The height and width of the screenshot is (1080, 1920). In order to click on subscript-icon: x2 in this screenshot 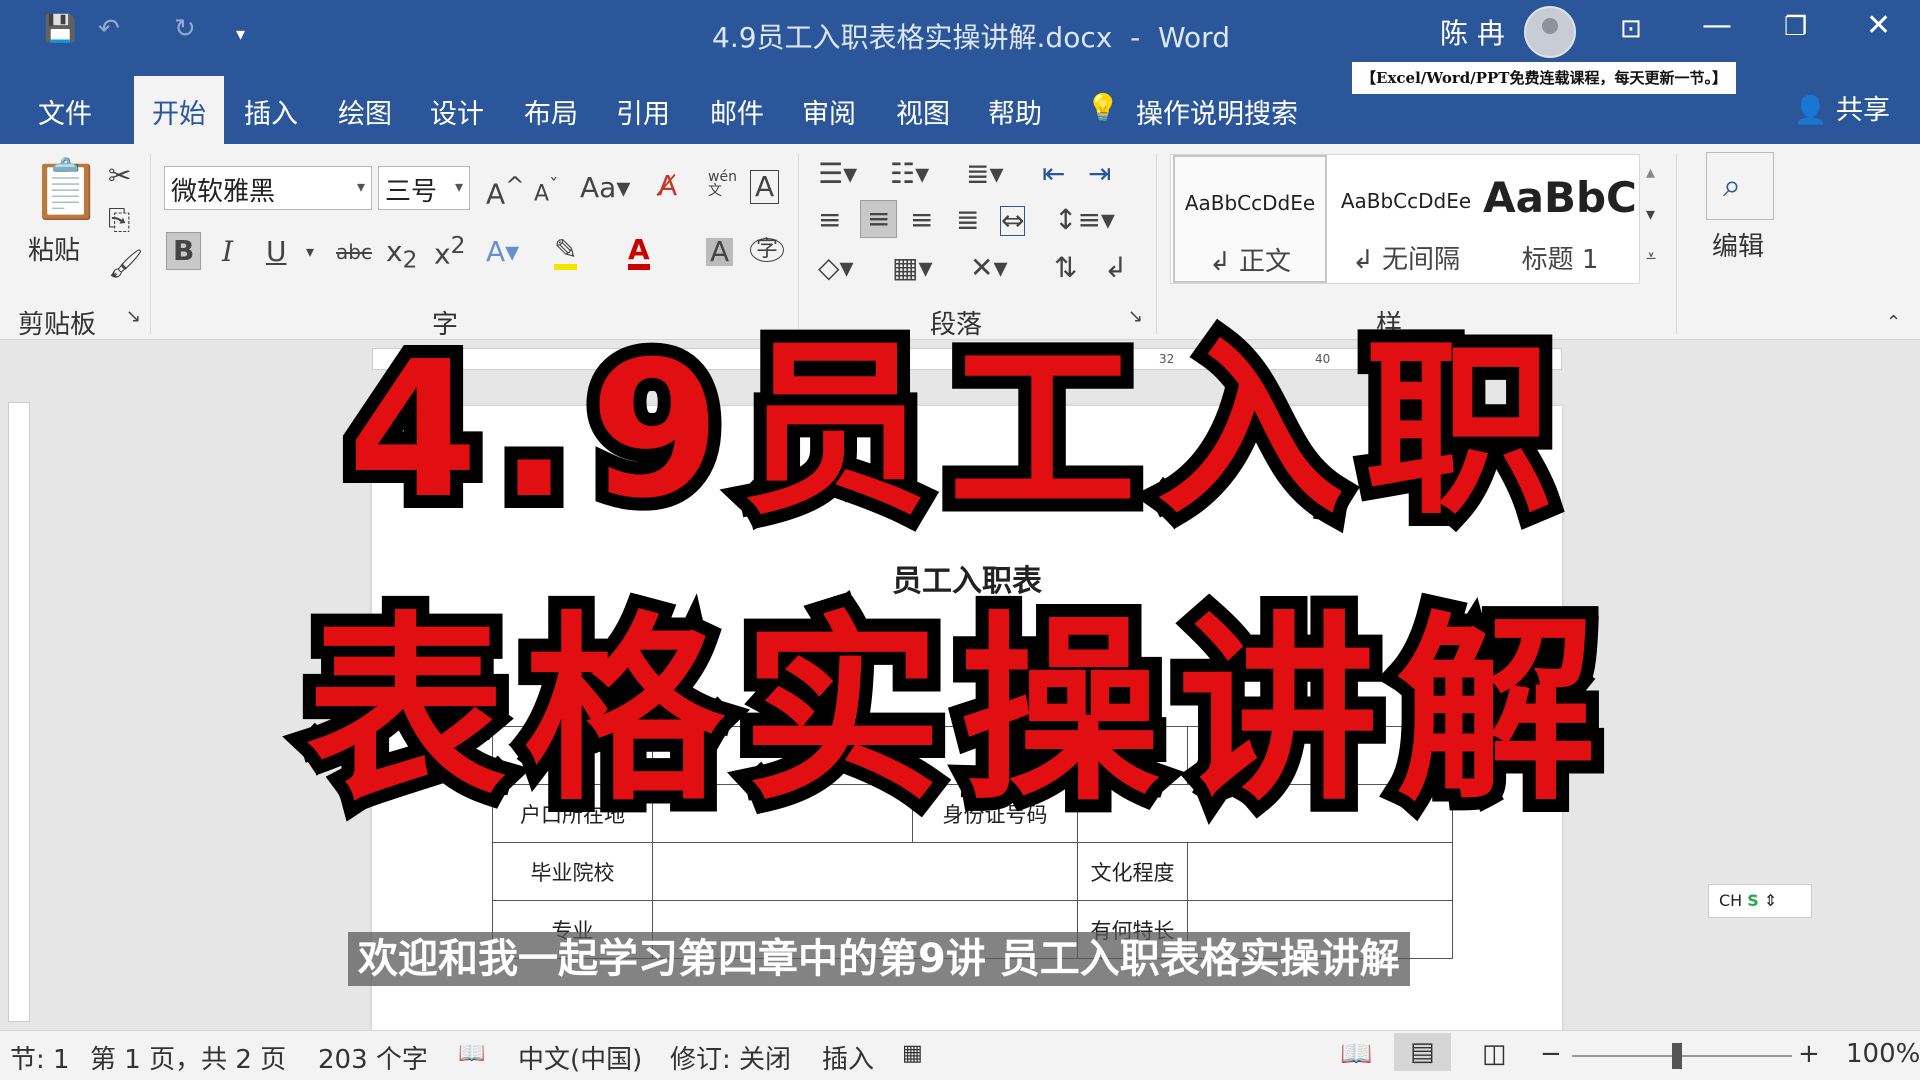, I will do `click(401, 255)`.